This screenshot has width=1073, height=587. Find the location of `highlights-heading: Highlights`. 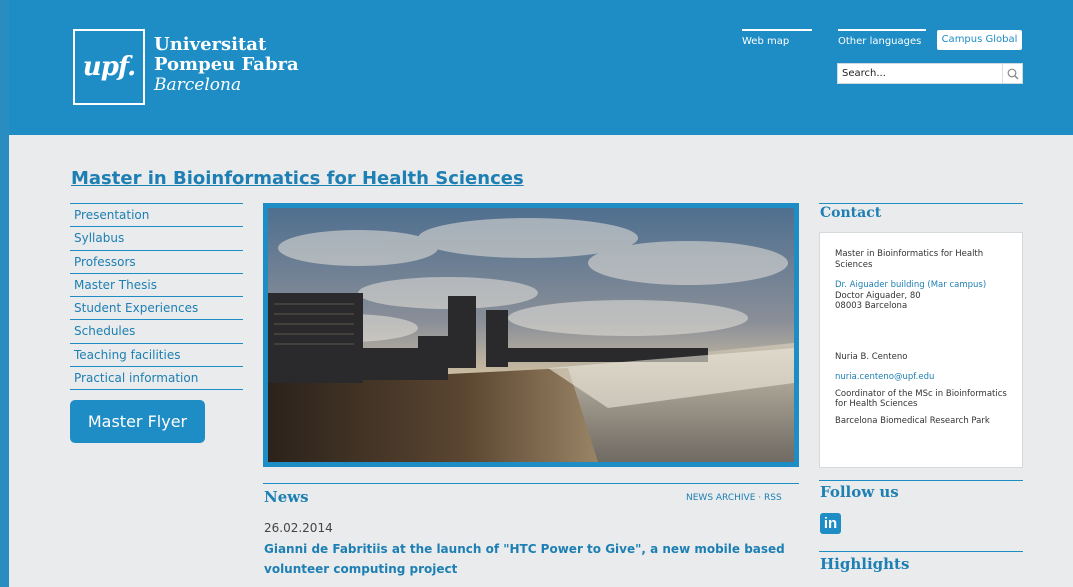

highlights-heading: Highlights is located at coordinates (865, 564).